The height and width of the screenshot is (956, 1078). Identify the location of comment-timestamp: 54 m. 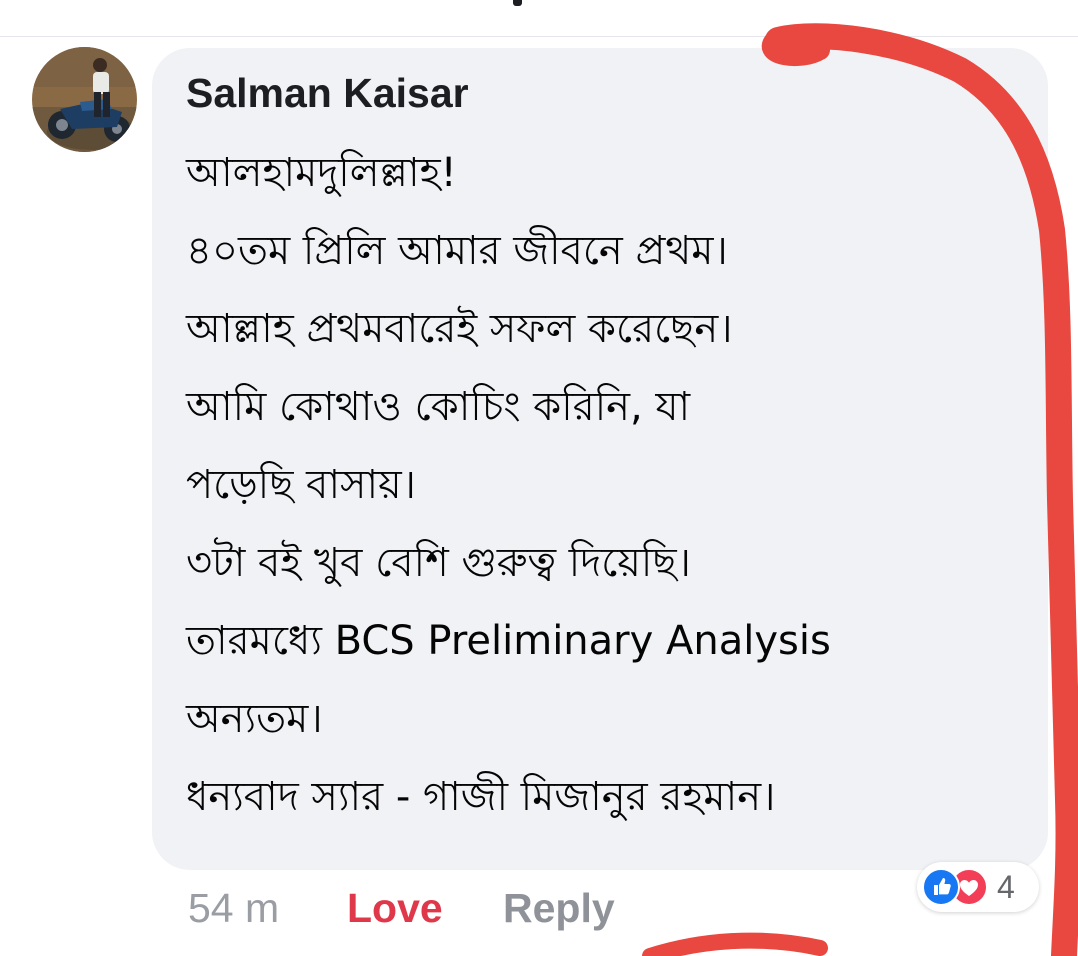
(233, 908).